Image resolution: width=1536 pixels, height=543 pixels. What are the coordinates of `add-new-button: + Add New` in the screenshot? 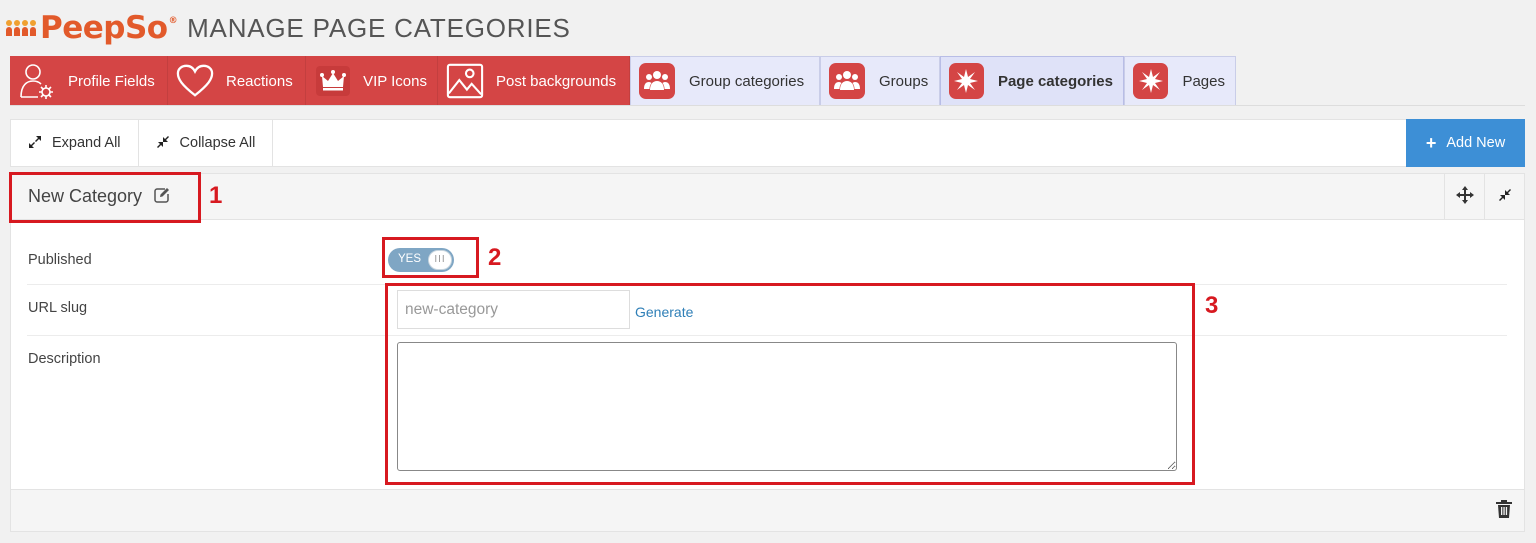 It's located at (1465, 143).